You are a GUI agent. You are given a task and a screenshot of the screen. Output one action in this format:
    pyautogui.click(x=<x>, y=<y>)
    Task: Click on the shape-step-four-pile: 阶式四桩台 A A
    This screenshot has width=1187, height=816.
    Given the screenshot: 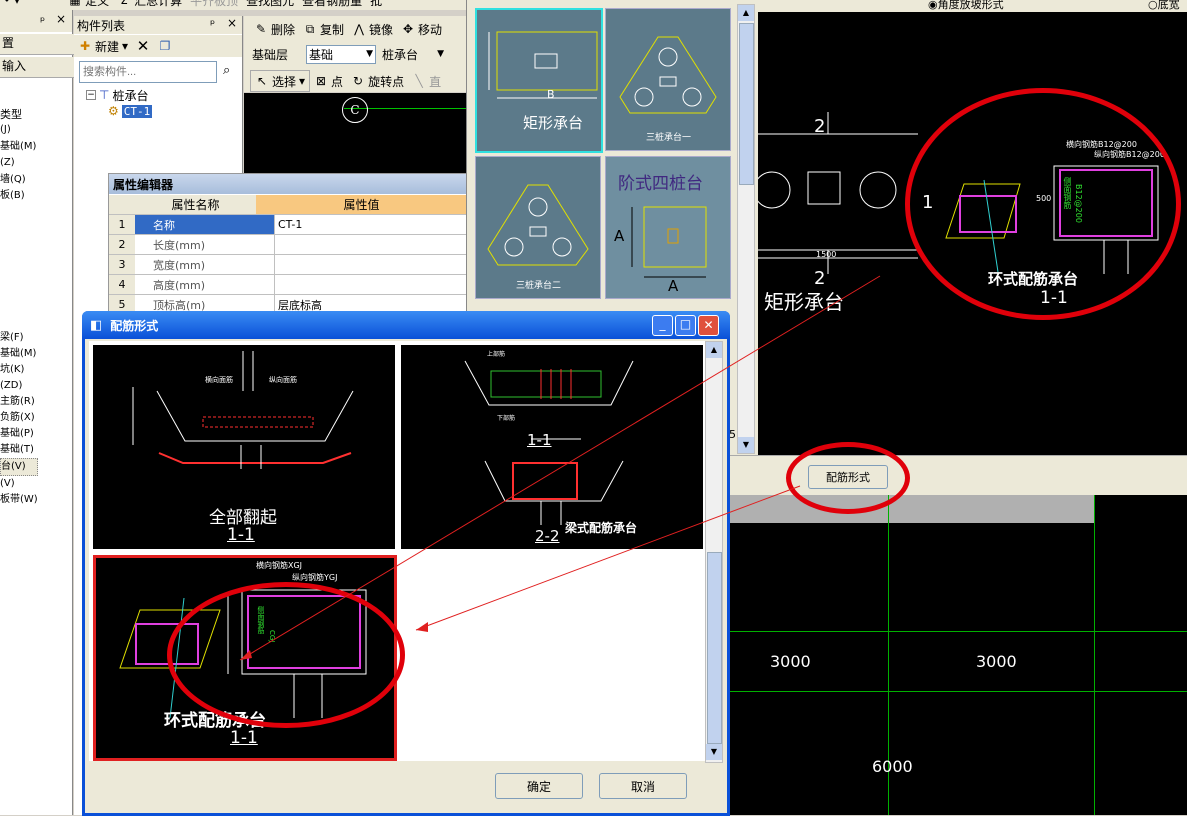 What is the action you would take?
    pyautogui.click(x=668, y=227)
    